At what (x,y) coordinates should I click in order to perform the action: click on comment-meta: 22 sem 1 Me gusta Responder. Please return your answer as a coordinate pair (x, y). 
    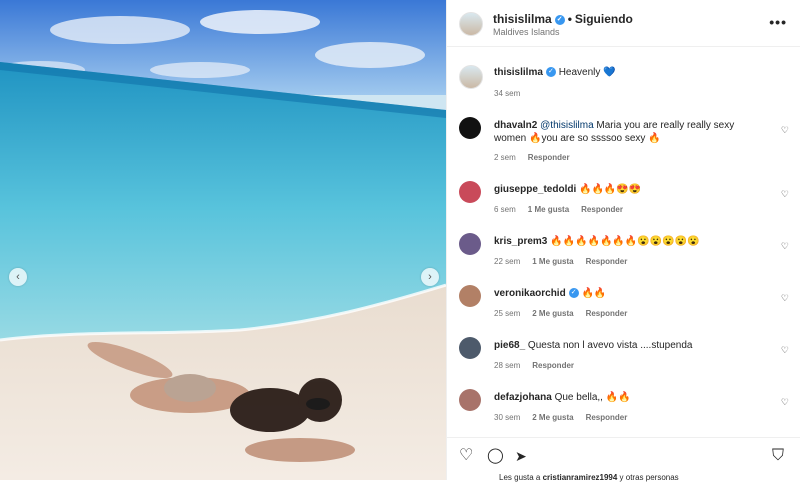
    Looking at the image, I should click on (566, 261).